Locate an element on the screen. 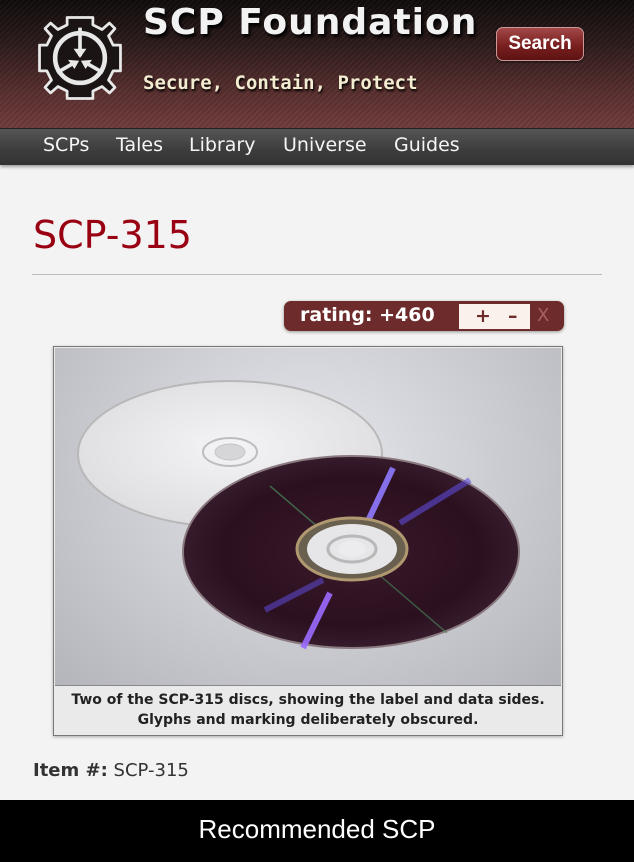 The image size is (634, 862). nav-item-universe: Universe is located at coordinates (325, 145).